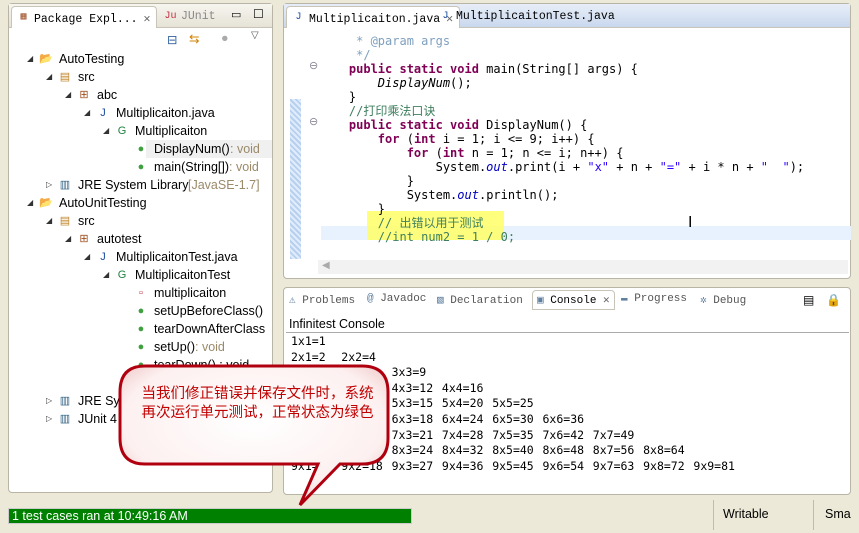 This screenshot has height=533, width=859. I want to click on infinitest-status-text: 1 test cases ran at 10:49:16 AM, so click(100, 516).